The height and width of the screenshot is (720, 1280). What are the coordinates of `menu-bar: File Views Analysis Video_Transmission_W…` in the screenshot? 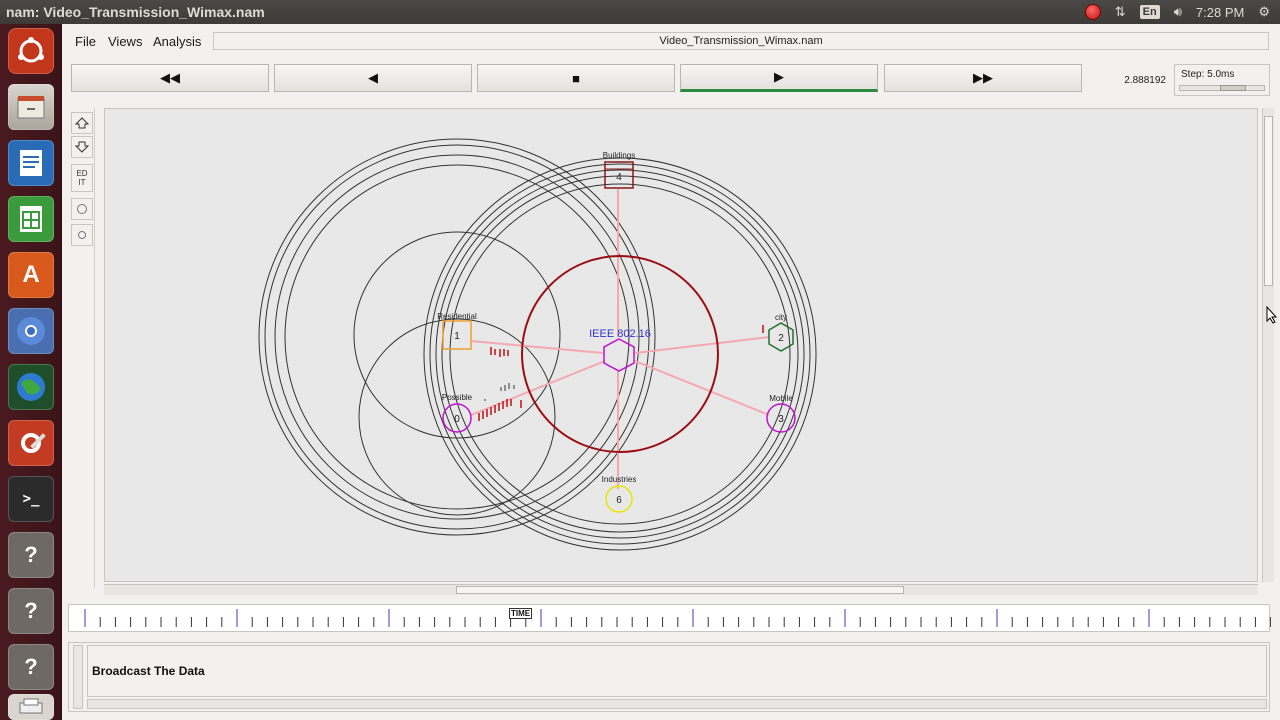 It's located at (671, 42).